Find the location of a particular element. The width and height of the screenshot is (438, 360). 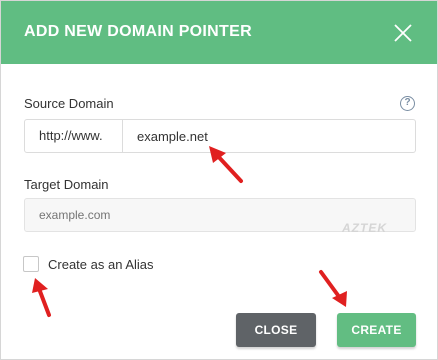

source-domain-label: Source Domain is located at coordinates (69, 103).